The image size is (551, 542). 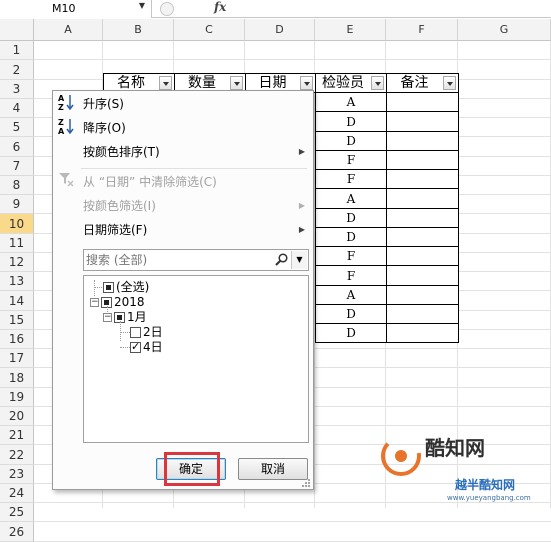 What do you see at coordinates (281, 259) in the screenshot?
I see `search-icon` at bounding box center [281, 259].